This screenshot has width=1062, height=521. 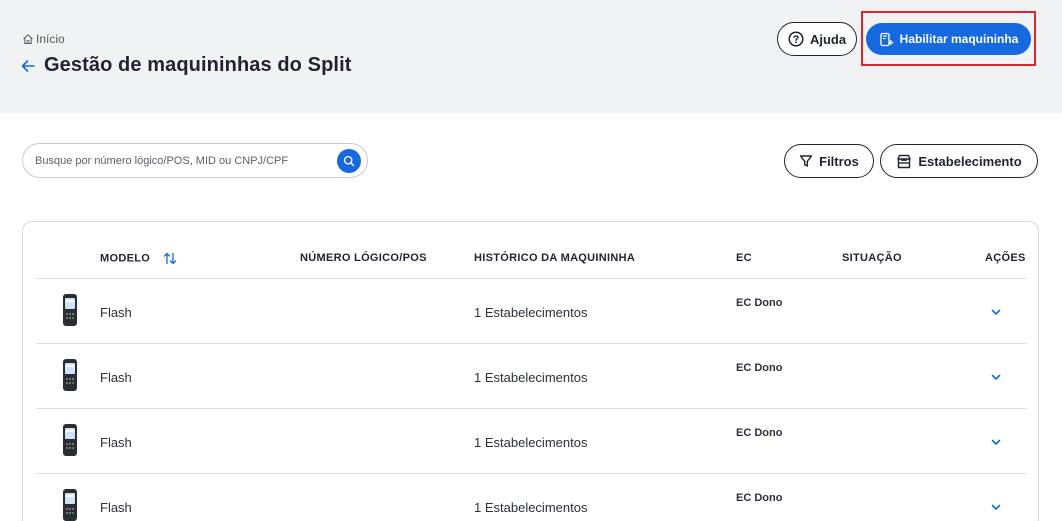 What do you see at coordinates (744, 258) in the screenshot?
I see `column-header-ec: EC` at bounding box center [744, 258].